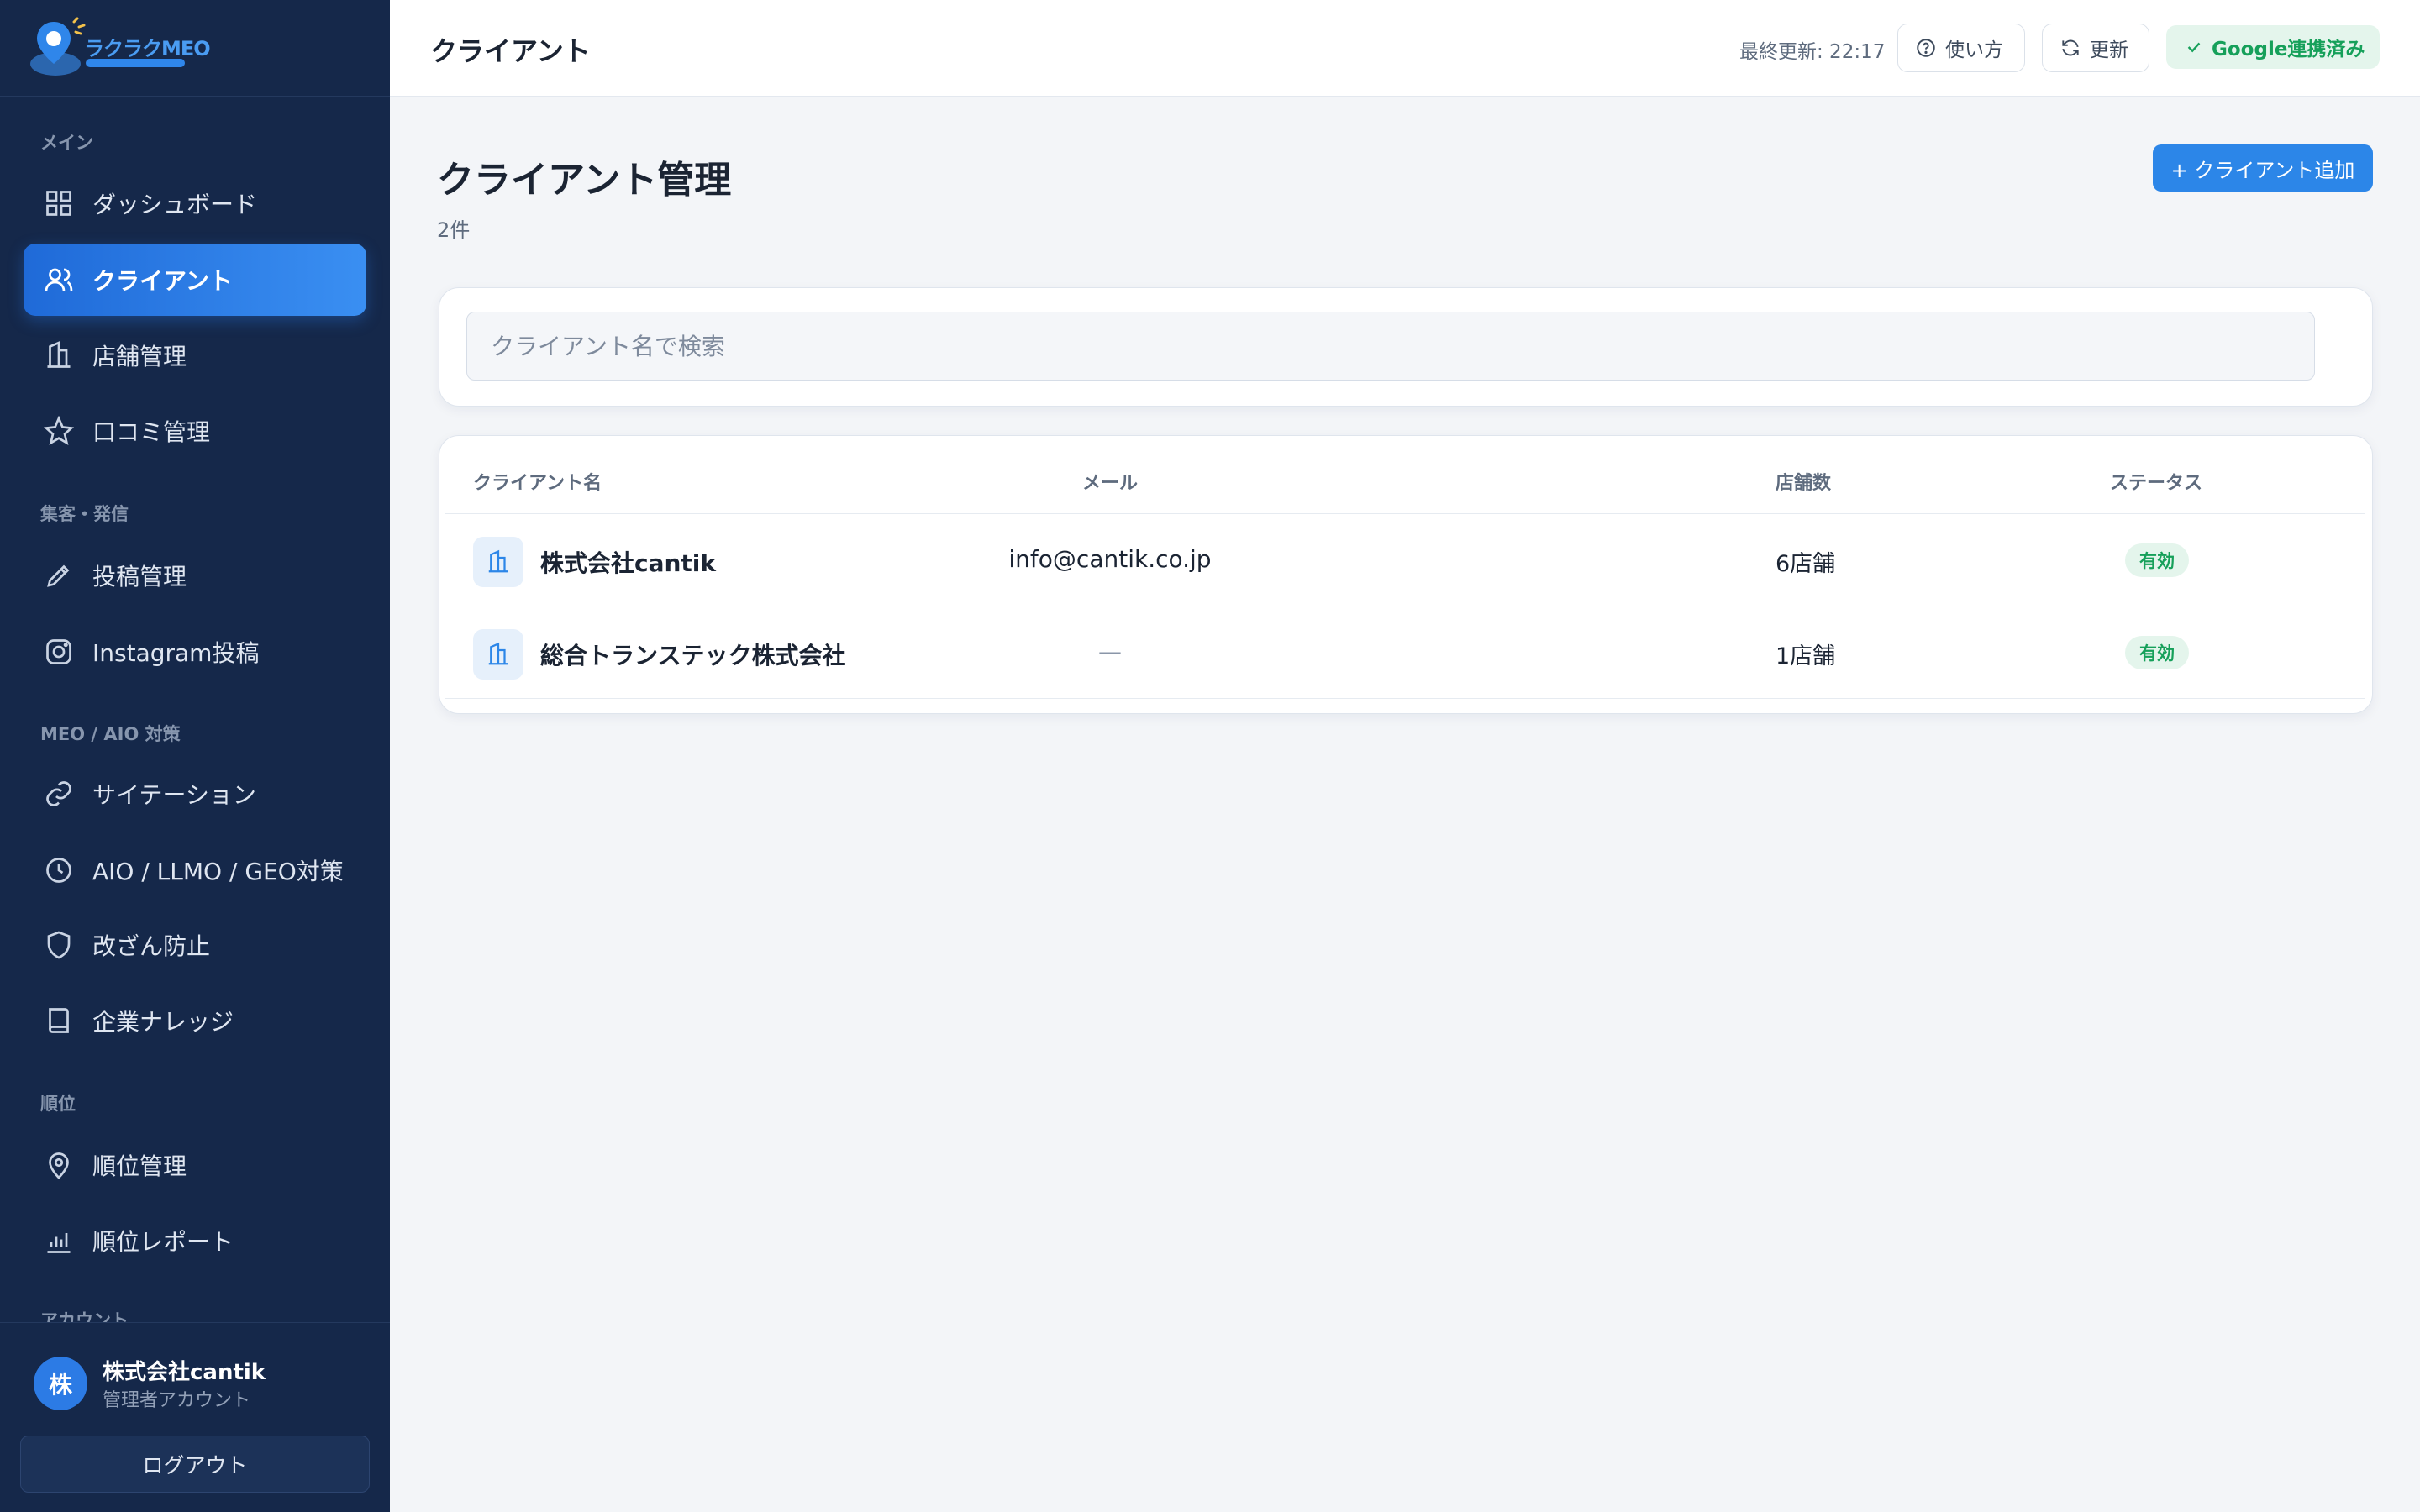  I want to click on help-button: 使い方, so click(1961, 48).